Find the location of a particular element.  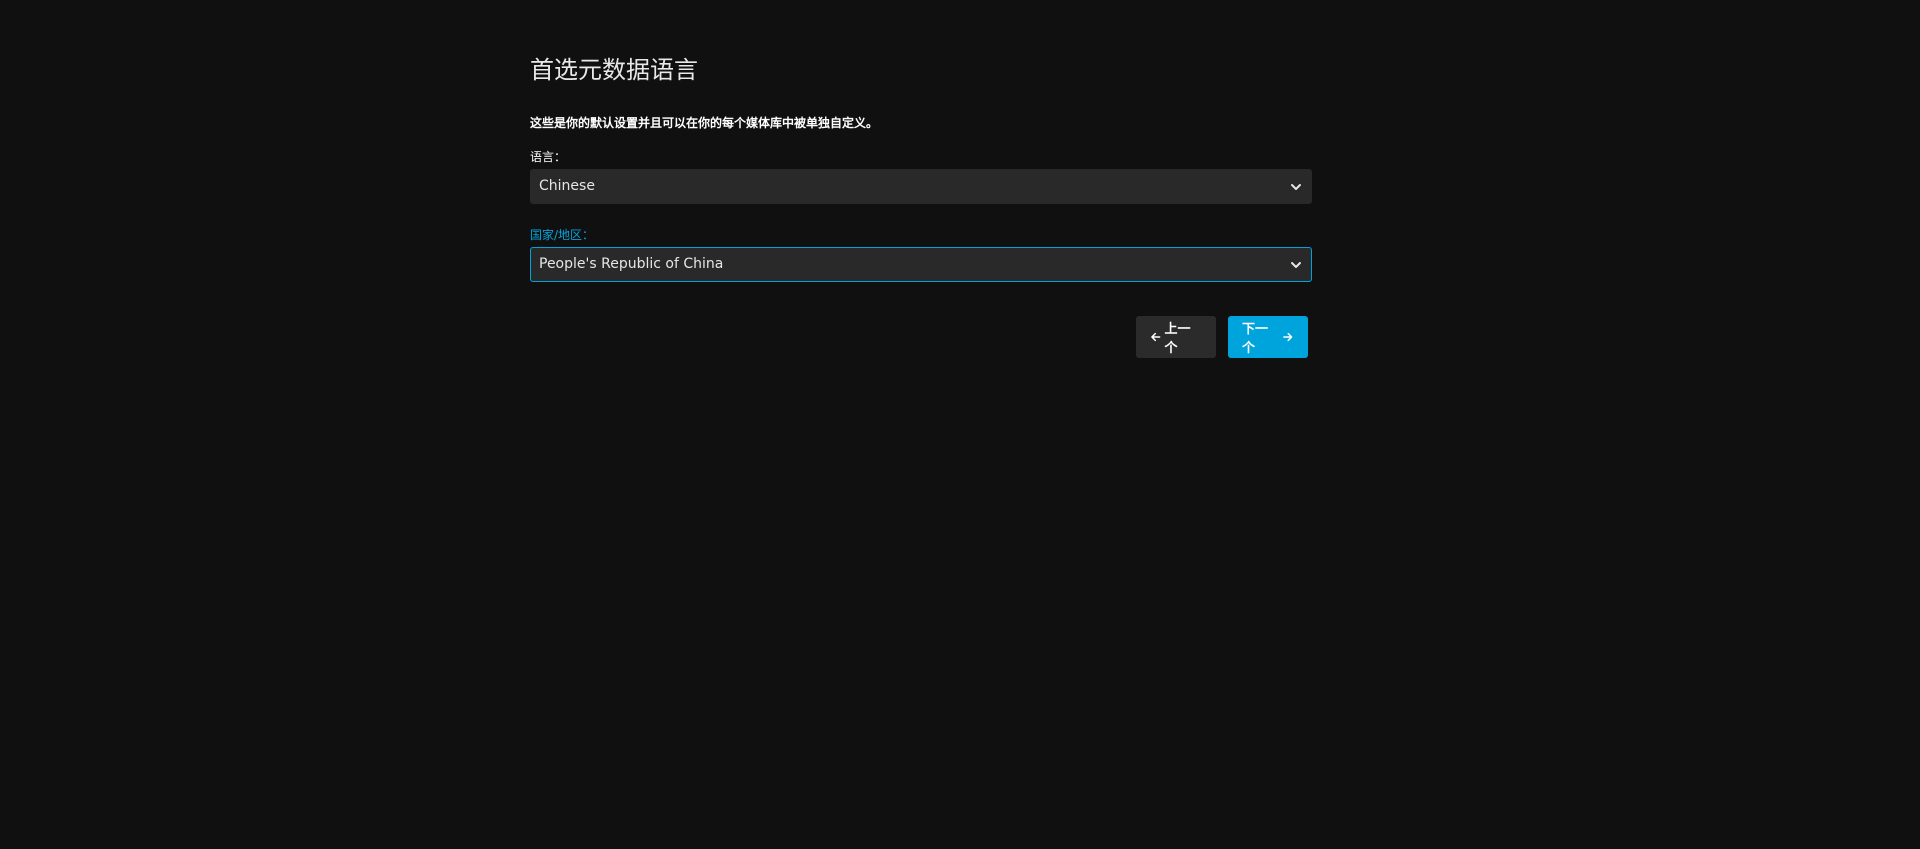

country-select-value: People's Republic of China is located at coordinates (631, 264).